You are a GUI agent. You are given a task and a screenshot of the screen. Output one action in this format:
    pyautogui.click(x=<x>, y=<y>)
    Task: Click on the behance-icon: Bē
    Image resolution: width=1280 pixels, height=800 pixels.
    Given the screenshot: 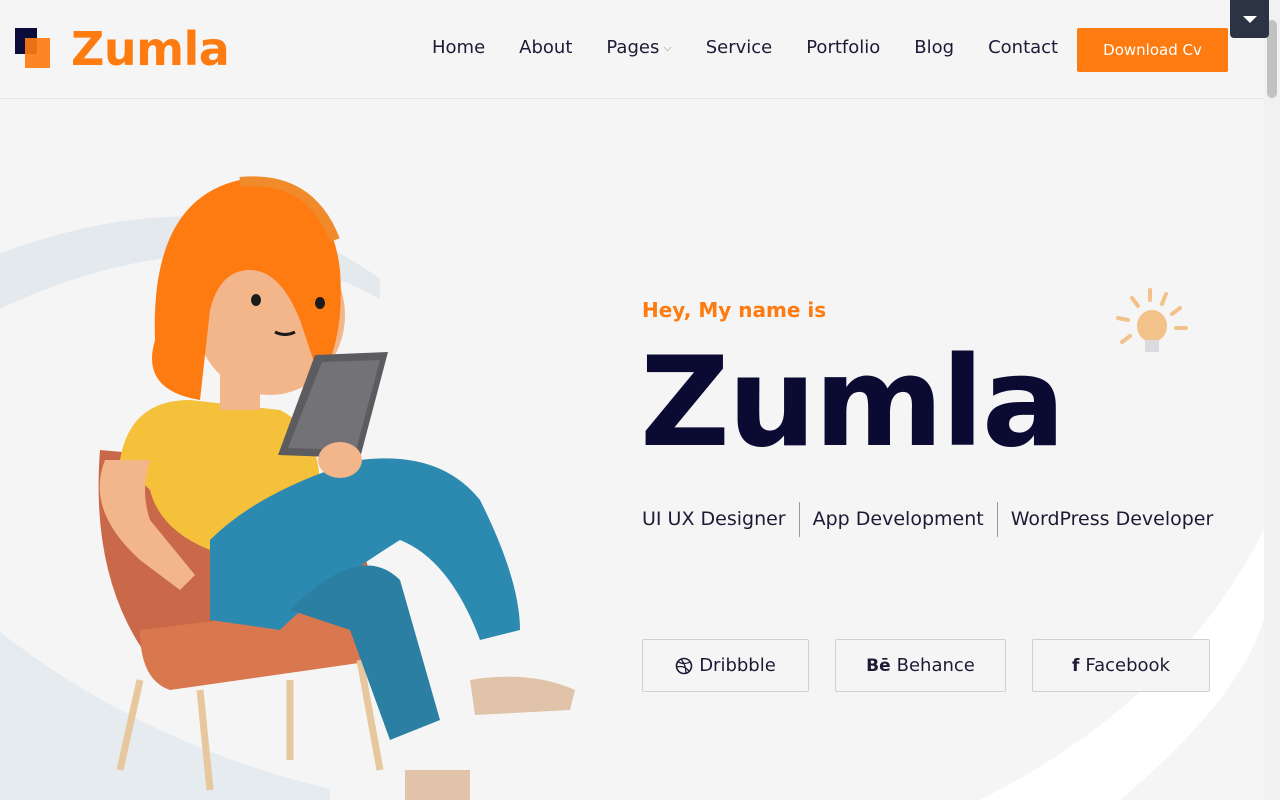 What is the action you would take?
    pyautogui.click(x=878, y=665)
    